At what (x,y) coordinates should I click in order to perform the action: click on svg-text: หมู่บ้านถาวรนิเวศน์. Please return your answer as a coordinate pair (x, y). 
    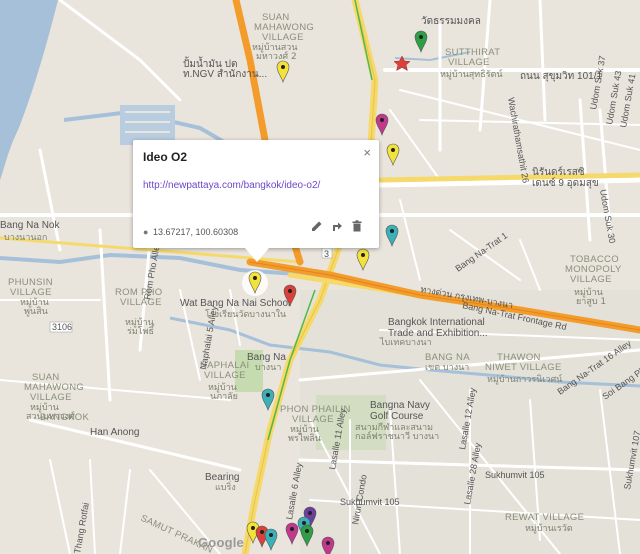
    Looking at the image, I should click on (524, 379).